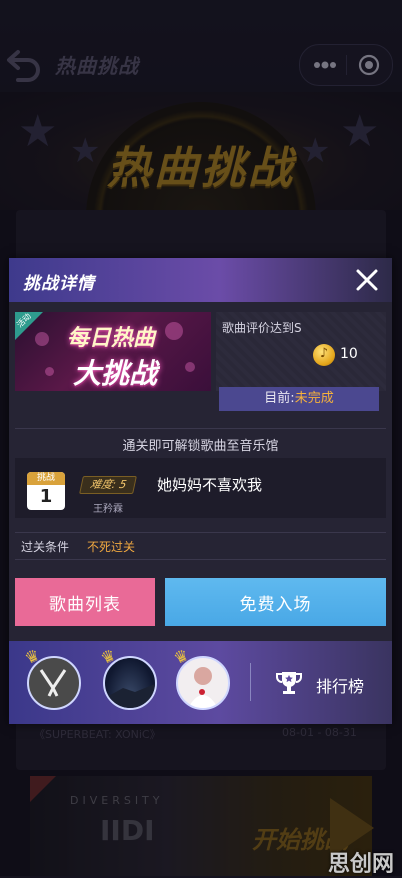 Image resolution: width=402 pixels, height=878 pixels. Describe the element at coordinates (262, 328) in the screenshot. I see `reward-condition: 歌曲评价达到S` at that location.